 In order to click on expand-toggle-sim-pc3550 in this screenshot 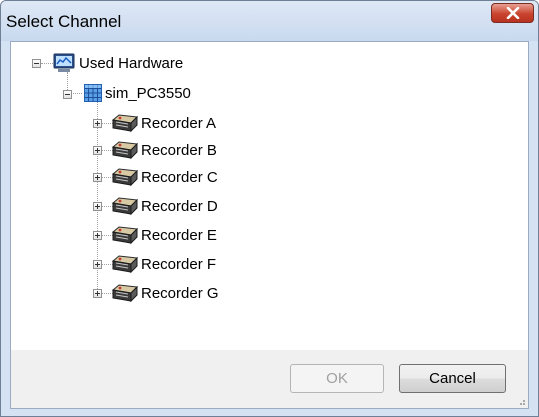, I will do `click(67, 94)`.